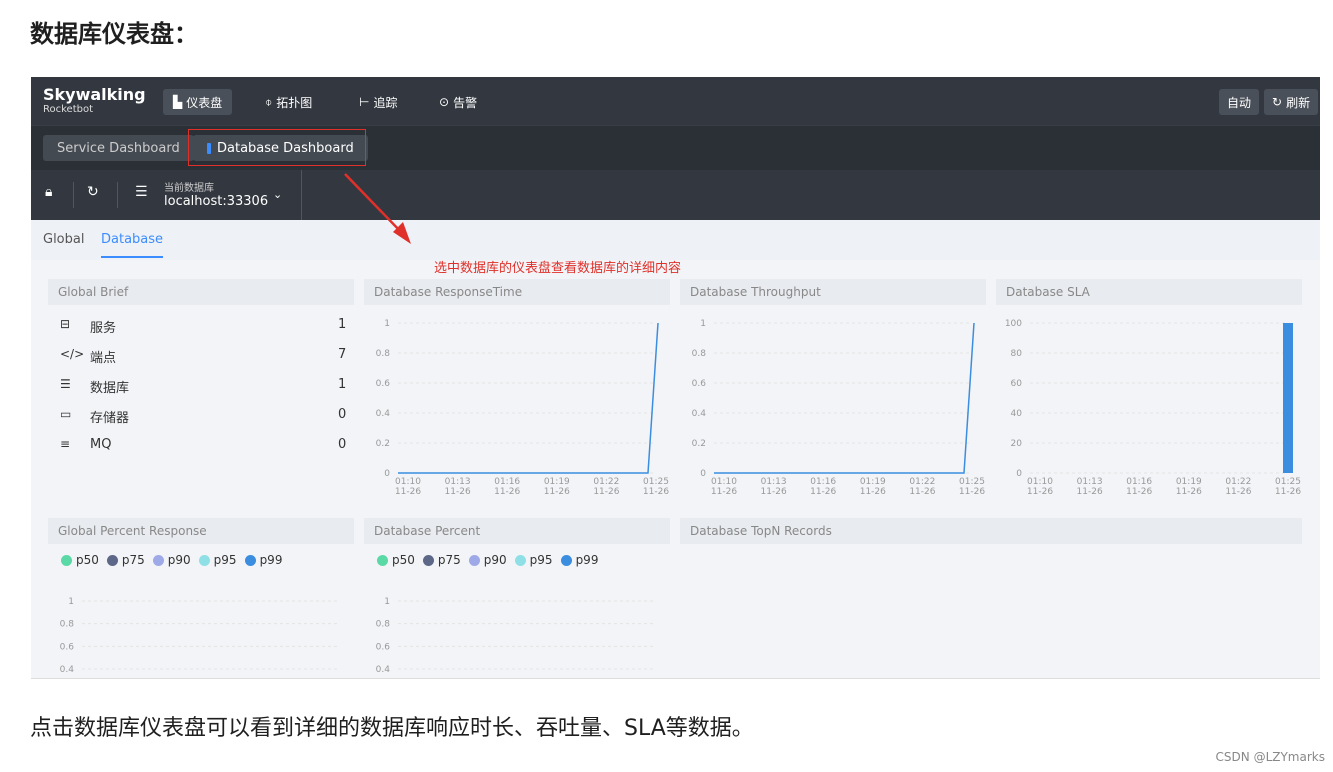 Image resolution: width=1333 pixels, height=772 pixels. I want to click on storage-icon: ▭, so click(66, 414).